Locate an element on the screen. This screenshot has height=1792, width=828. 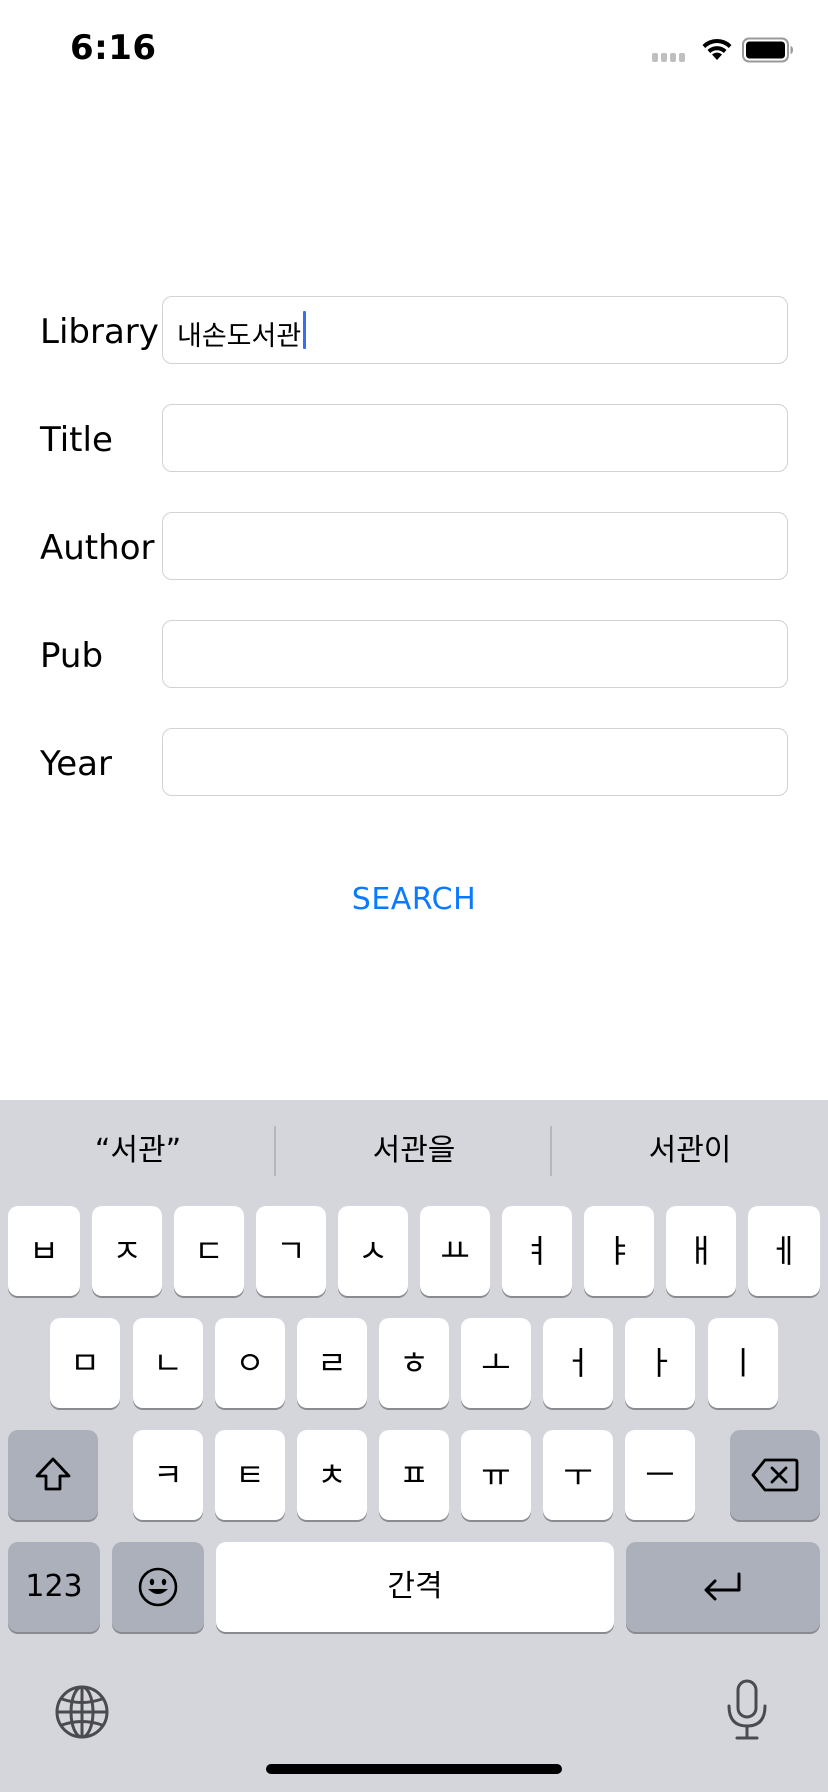
key-yu: ㅠ is located at coordinates (496, 1475).